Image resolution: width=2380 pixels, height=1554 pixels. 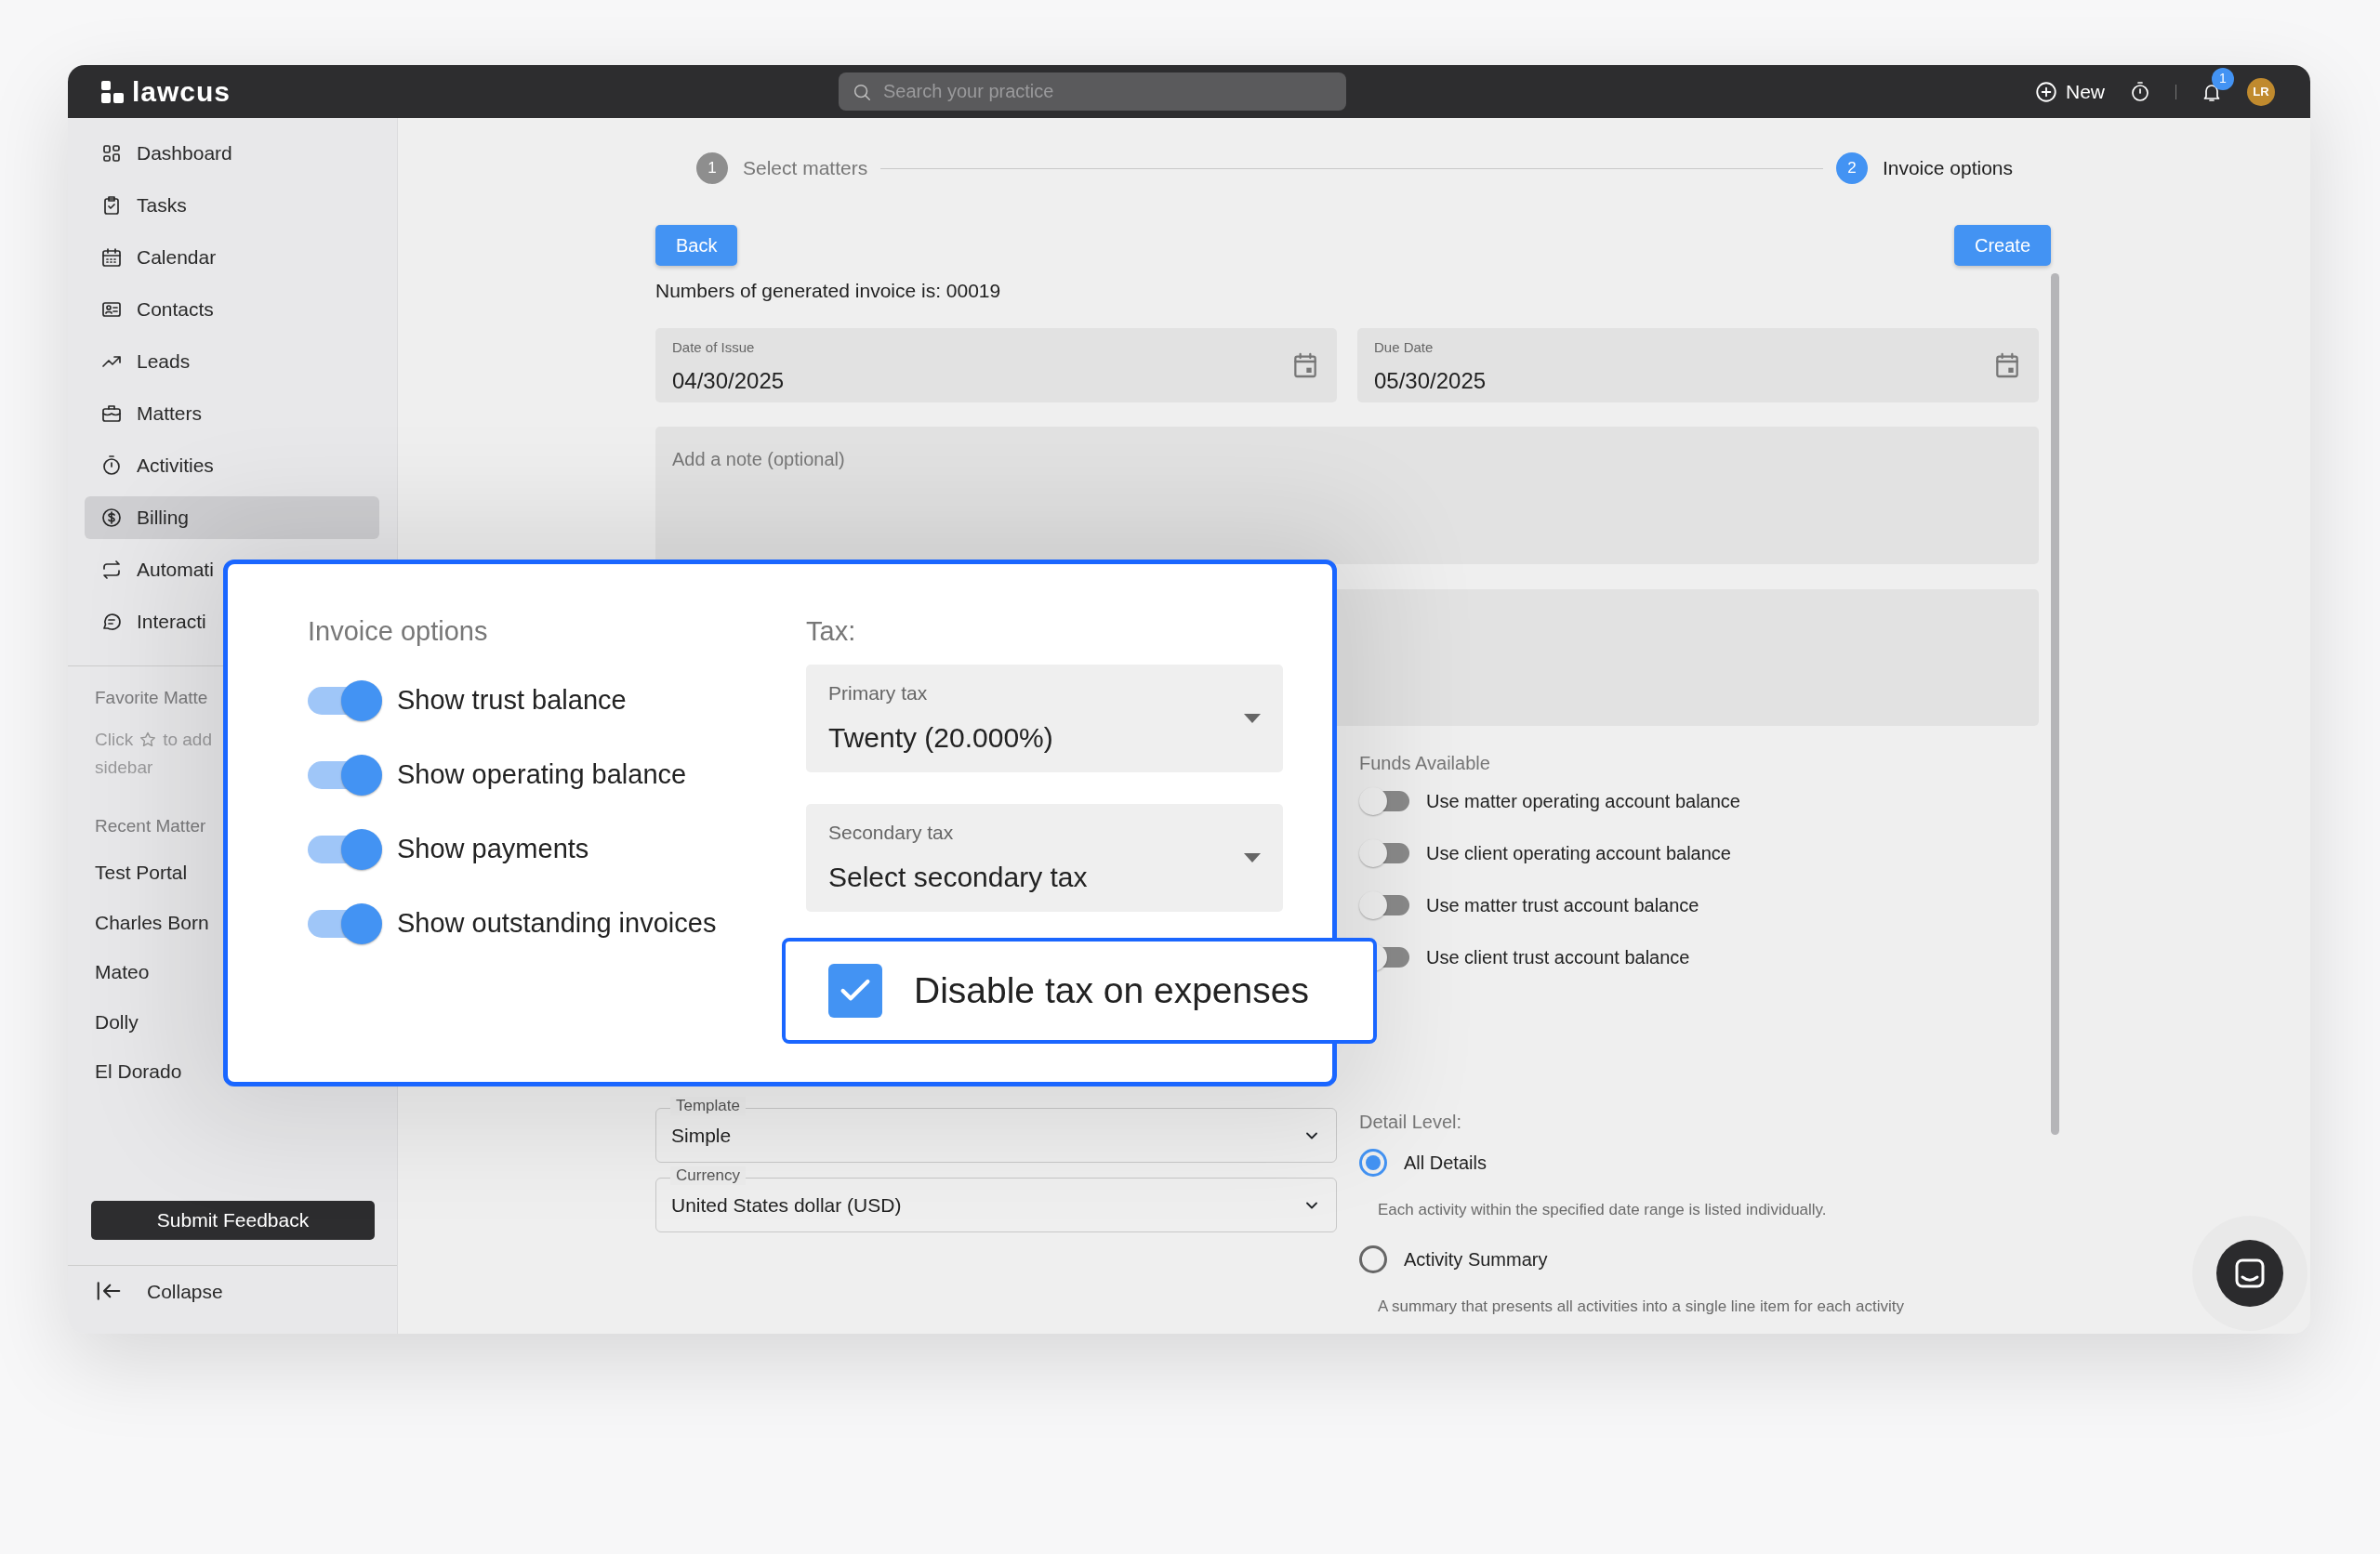 I want to click on option-description: A summary that presents all activities into a single line item for each activity, so click(x=1641, y=1306).